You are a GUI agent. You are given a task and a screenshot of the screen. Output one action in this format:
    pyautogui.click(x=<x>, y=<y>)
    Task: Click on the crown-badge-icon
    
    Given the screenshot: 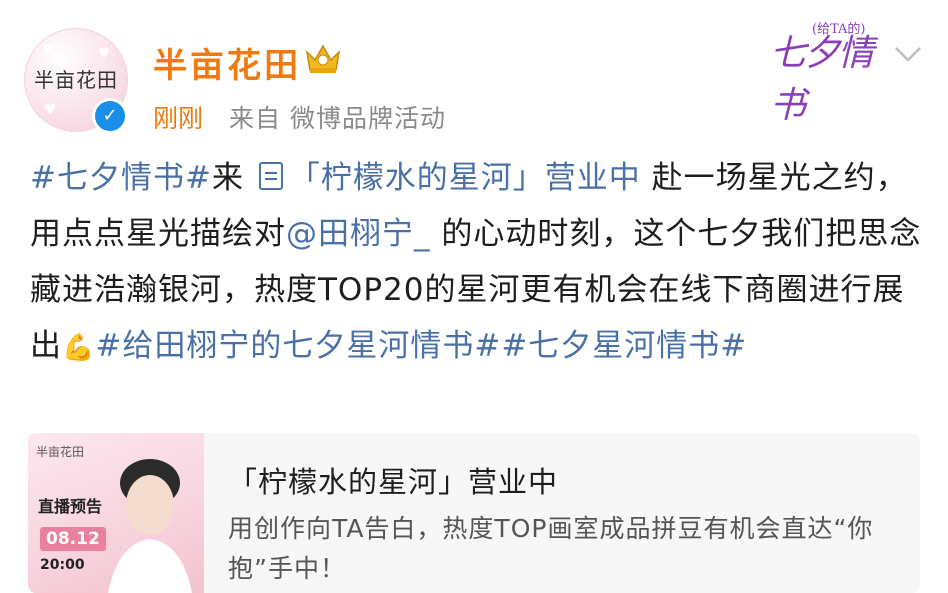 What is the action you would take?
    pyautogui.click(x=323, y=58)
    